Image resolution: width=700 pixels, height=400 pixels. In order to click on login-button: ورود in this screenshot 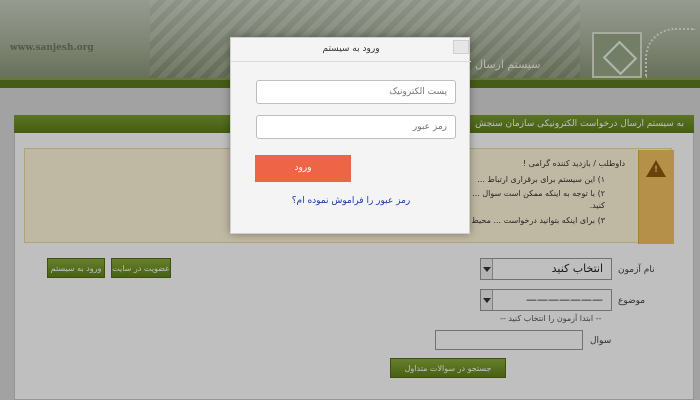, I will do `click(303, 168)`.